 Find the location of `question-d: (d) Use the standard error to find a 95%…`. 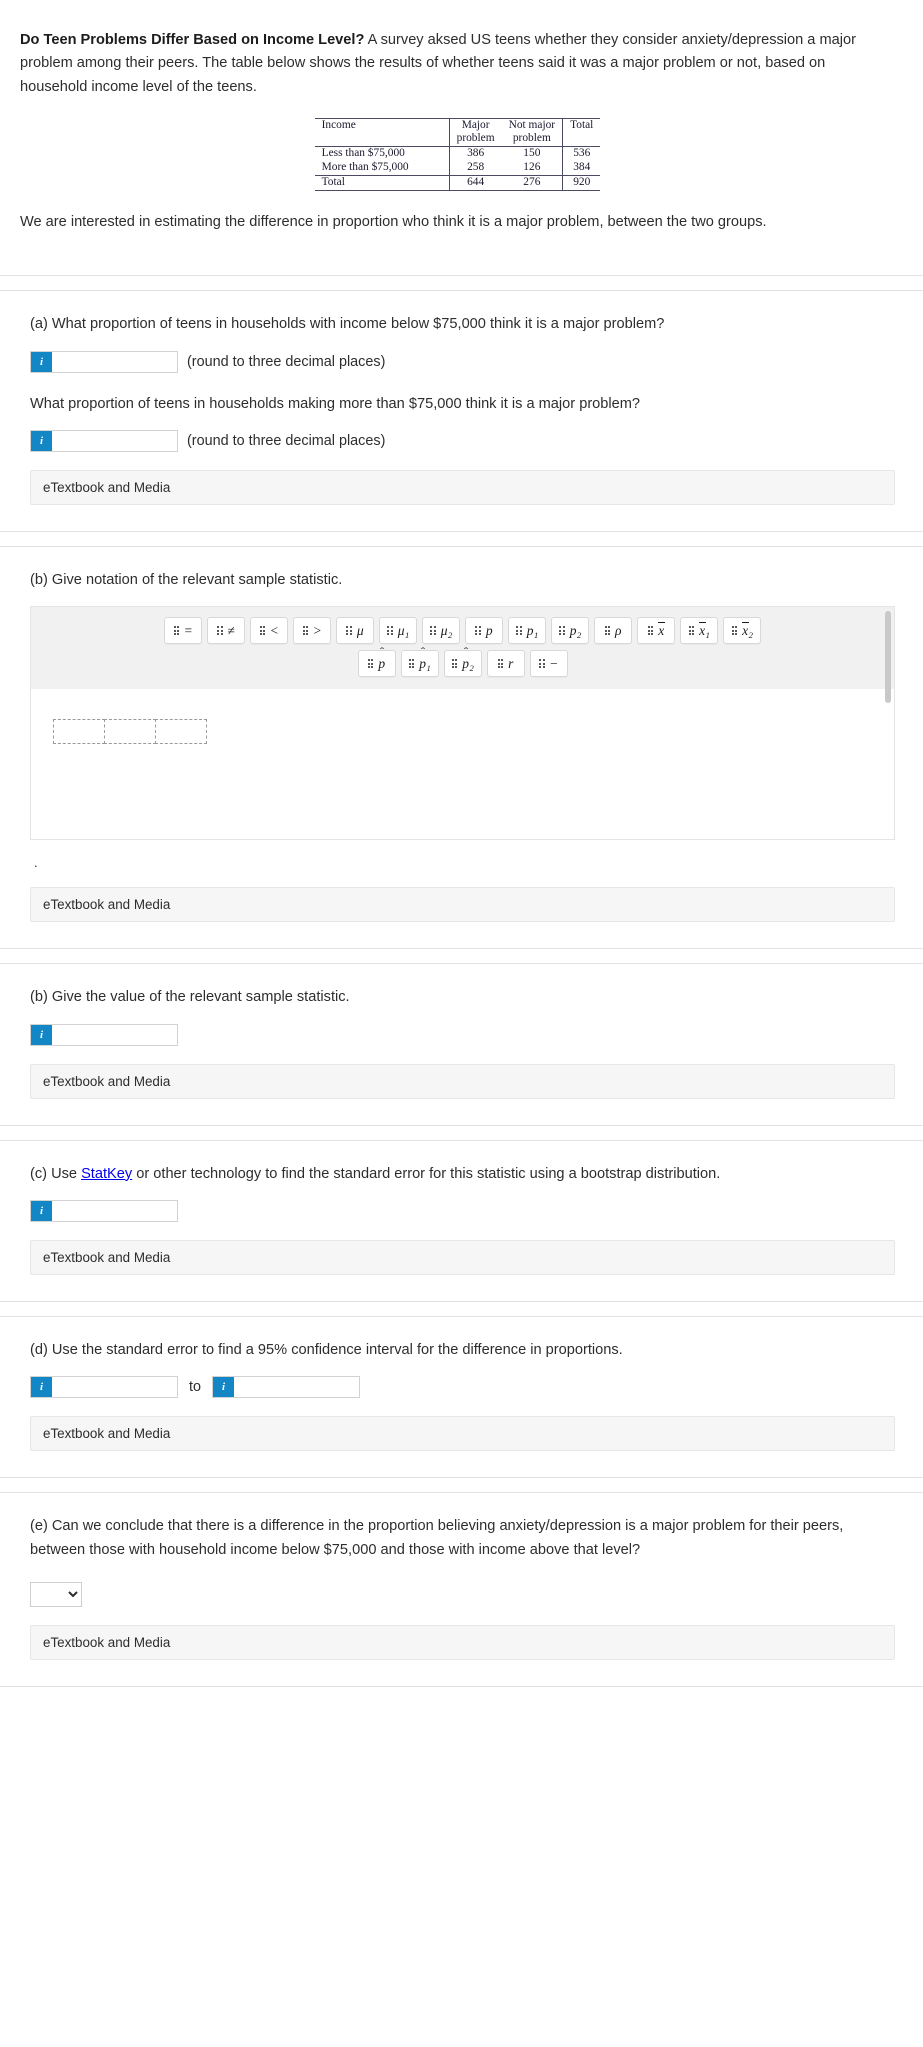

question-d: (d) Use the standard error to find a 95%… is located at coordinates (326, 1350).